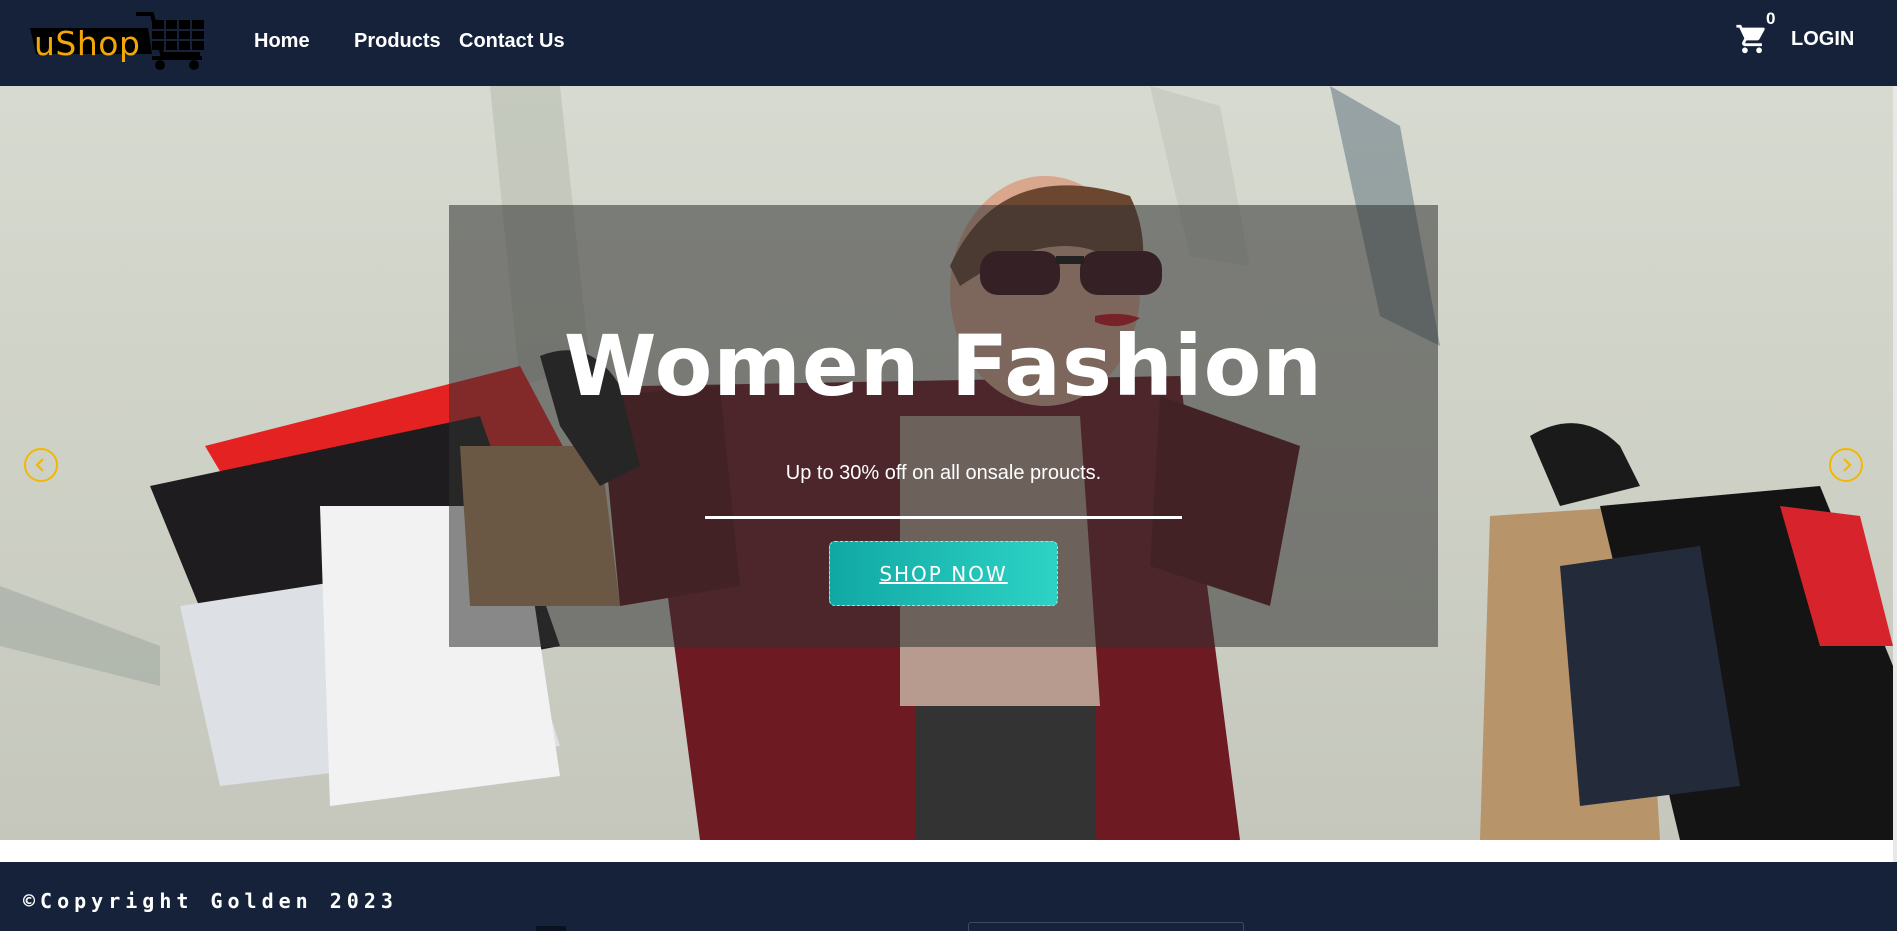 The width and height of the screenshot is (1897, 931). Describe the element at coordinates (397, 41) in the screenshot. I see `nav-products: Products` at that location.